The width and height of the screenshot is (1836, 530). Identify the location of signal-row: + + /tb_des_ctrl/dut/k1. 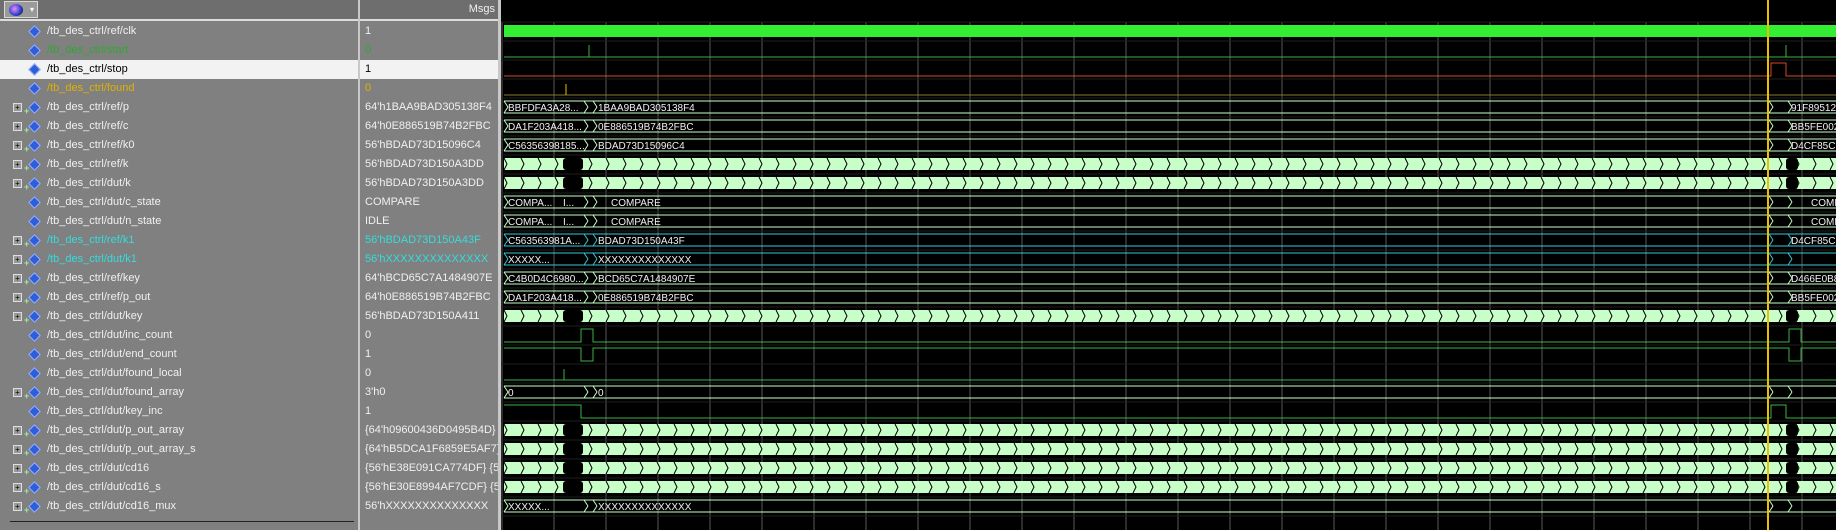
(179, 259).